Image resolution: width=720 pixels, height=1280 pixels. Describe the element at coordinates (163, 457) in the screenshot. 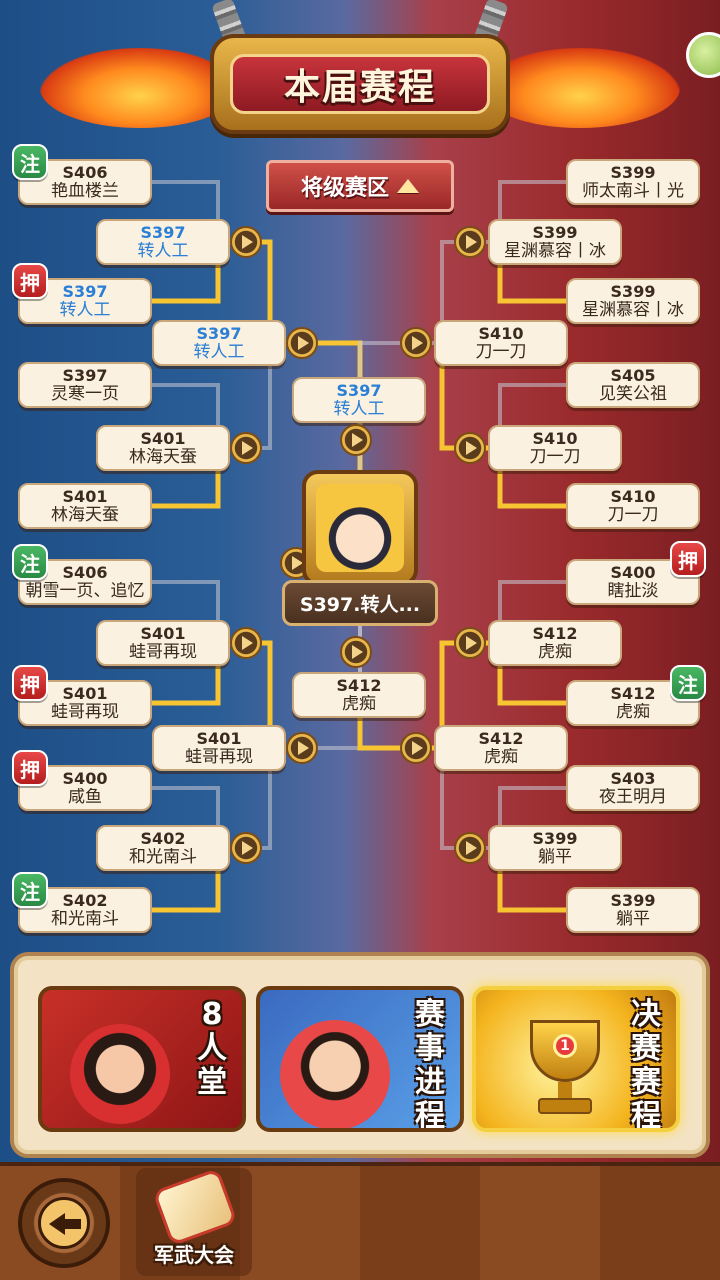

I see `player-name: 林海天蚕` at that location.